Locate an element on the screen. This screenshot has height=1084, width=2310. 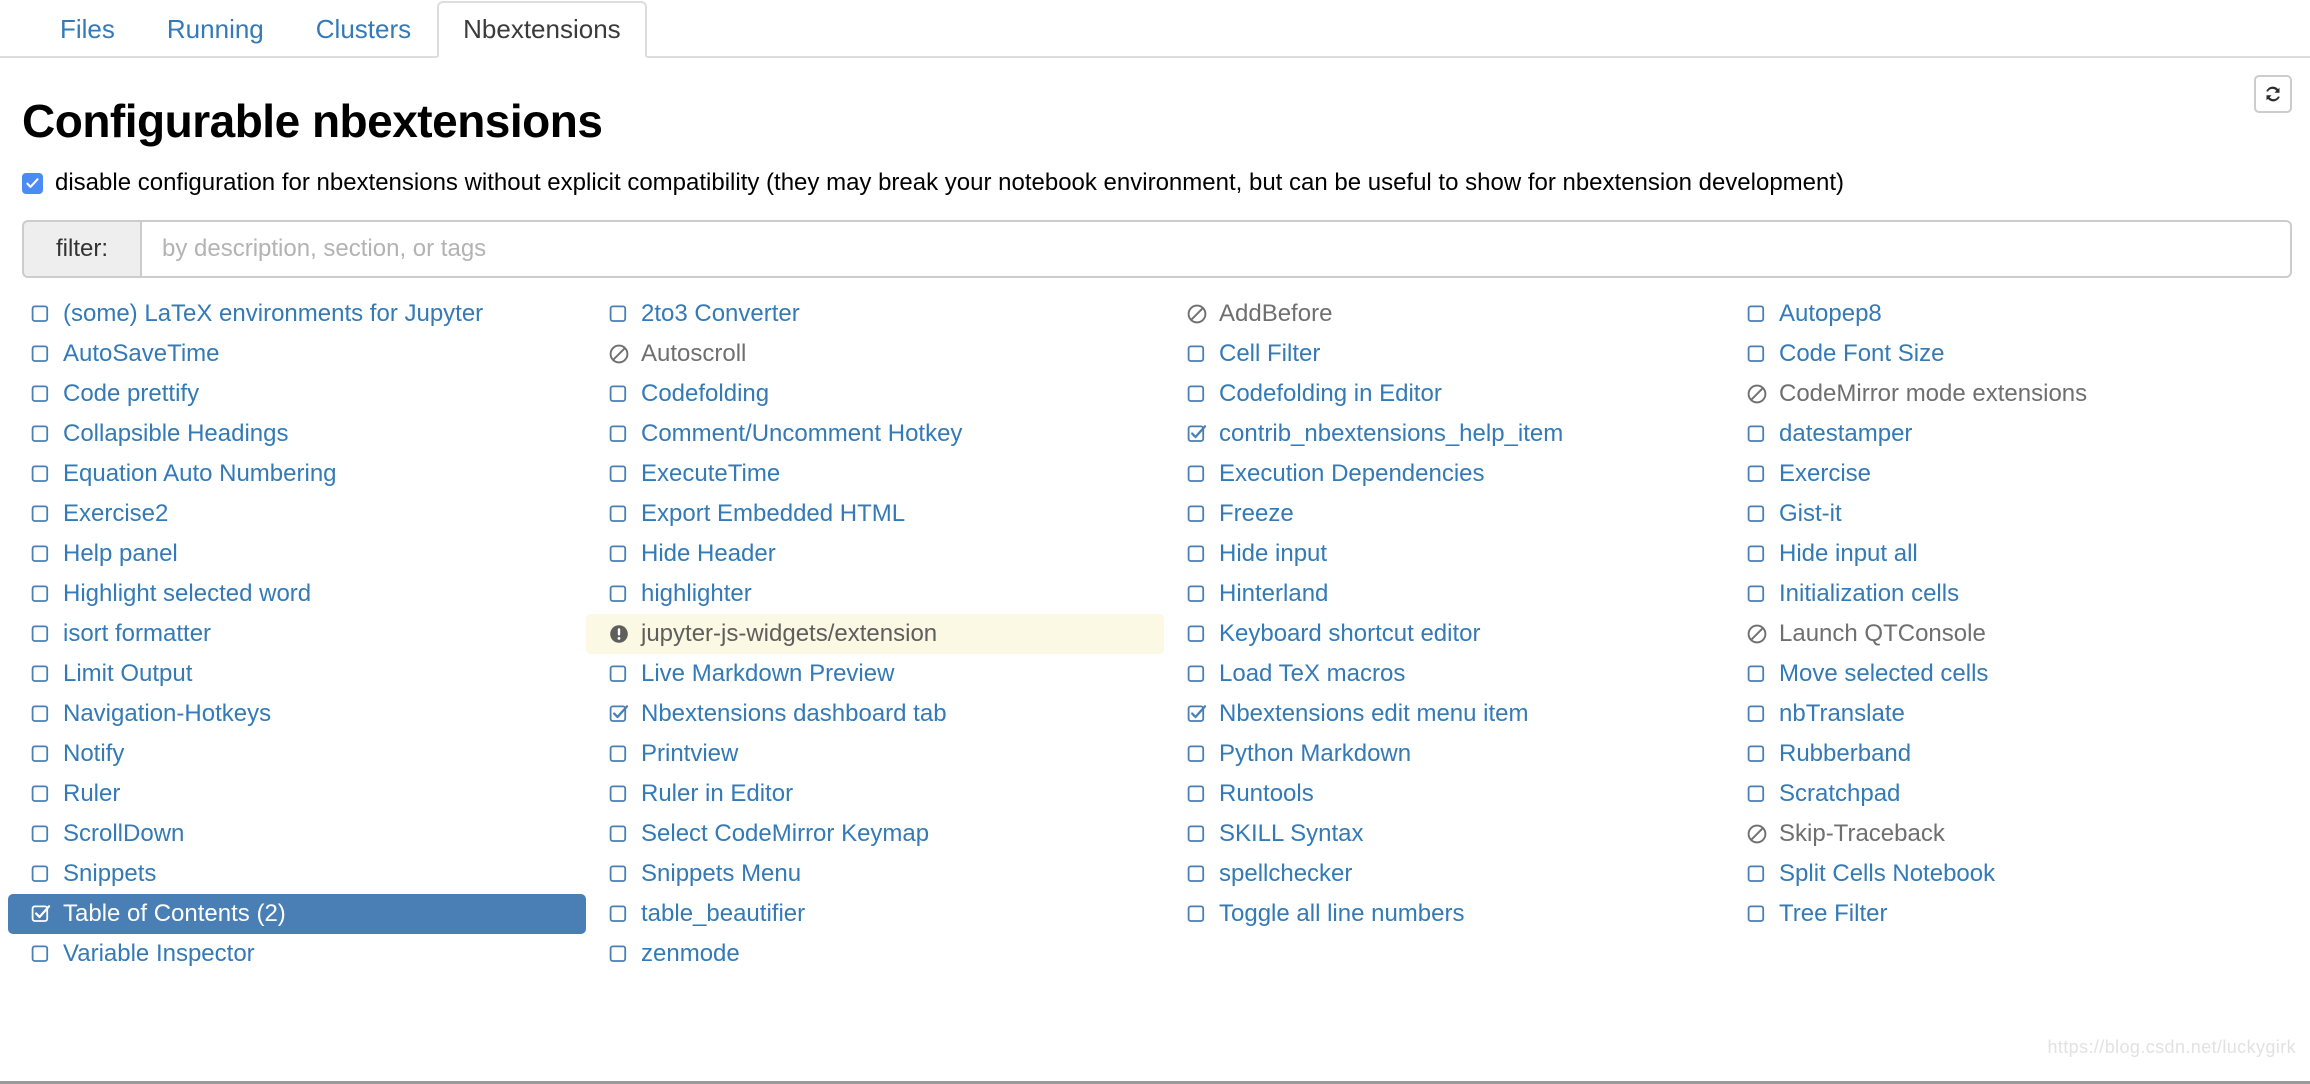
nbextension-item: Snippets Menu is located at coordinates (875, 874).